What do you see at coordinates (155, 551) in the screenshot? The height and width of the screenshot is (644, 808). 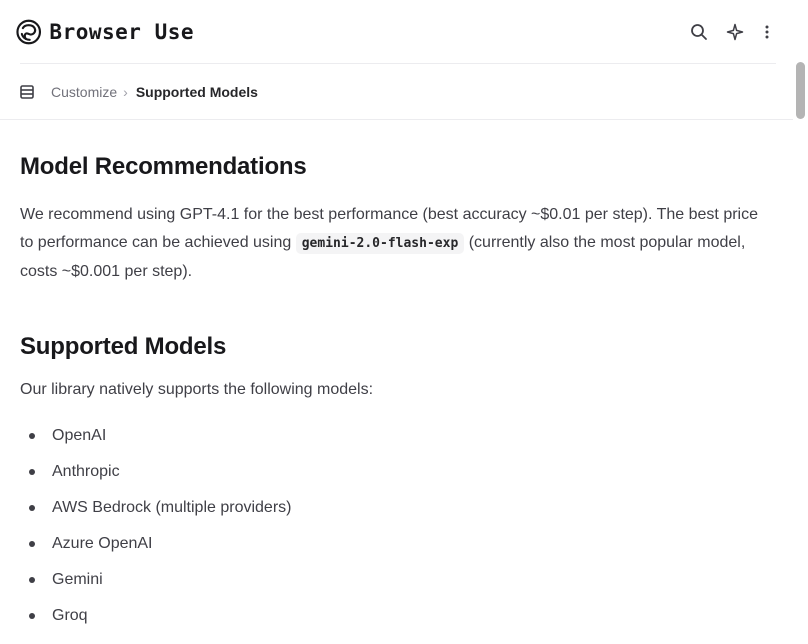 I see `list-item: Azure OpenAI` at bounding box center [155, 551].